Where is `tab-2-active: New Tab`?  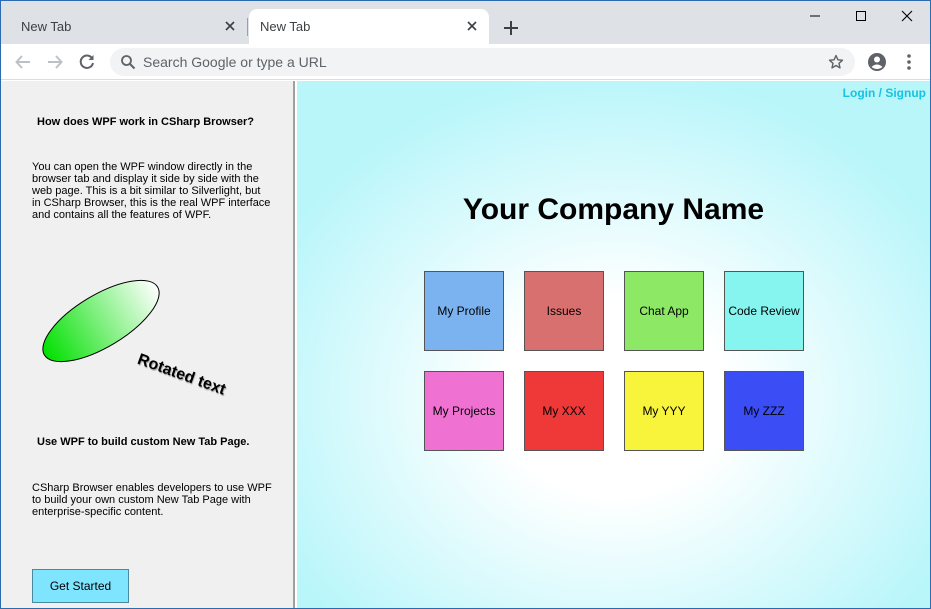 tab-2-active: New Tab is located at coordinates (369, 26).